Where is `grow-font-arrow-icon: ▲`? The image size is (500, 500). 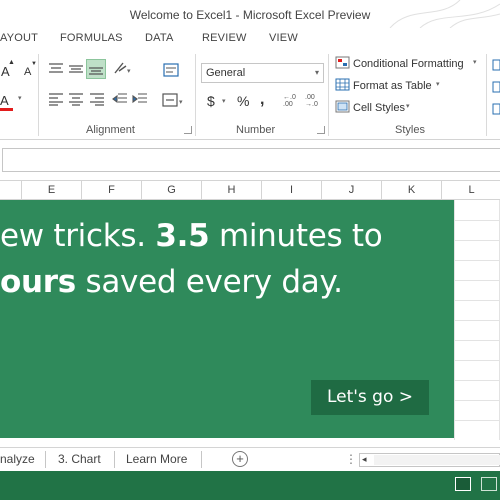 grow-font-arrow-icon: ▲ is located at coordinates (11, 62).